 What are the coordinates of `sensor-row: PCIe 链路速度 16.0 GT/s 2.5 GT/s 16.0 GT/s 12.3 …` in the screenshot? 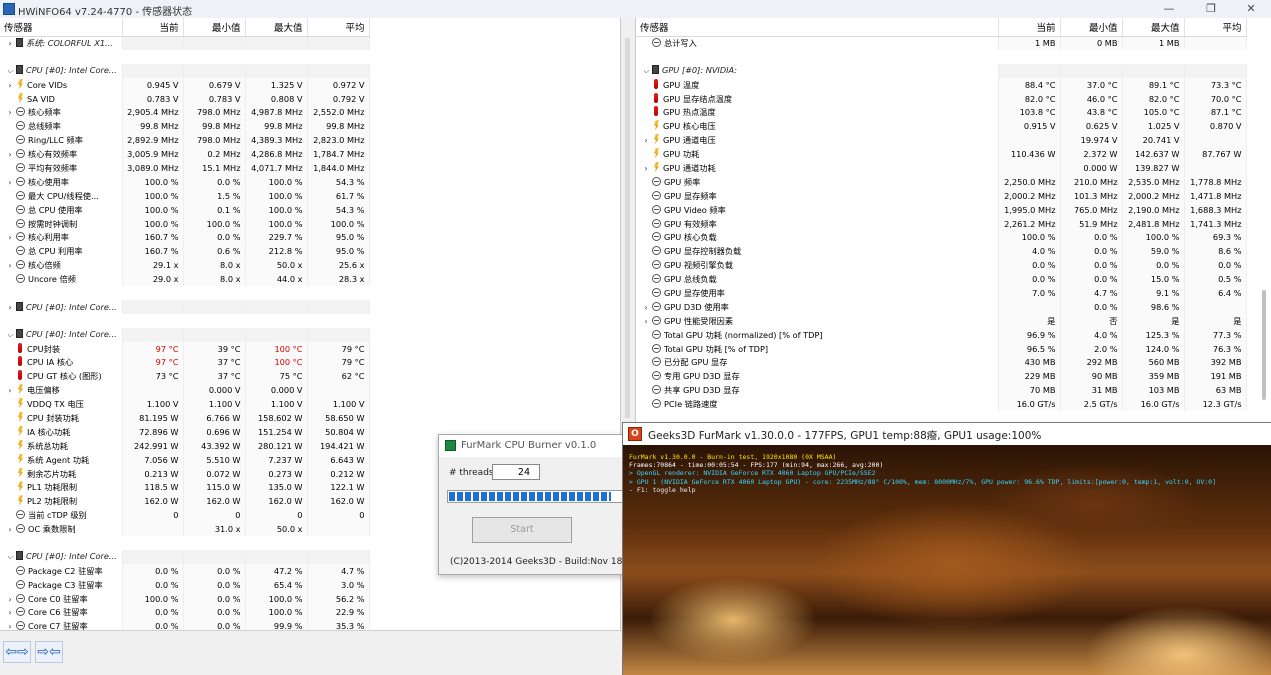 It's located at (941, 404).